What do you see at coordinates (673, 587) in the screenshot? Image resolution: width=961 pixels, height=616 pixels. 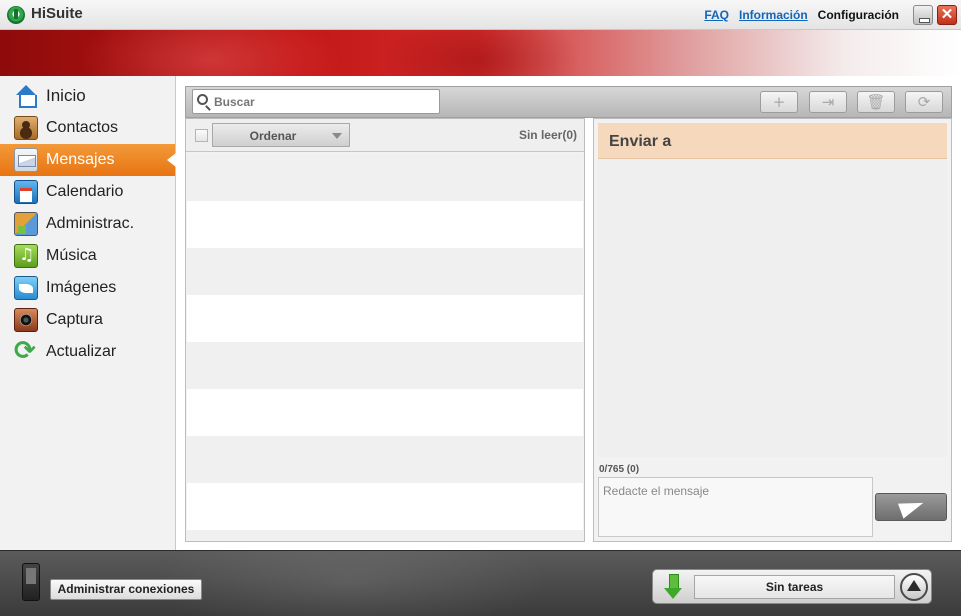 I see `download-arrow-icon` at bounding box center [673, 587].